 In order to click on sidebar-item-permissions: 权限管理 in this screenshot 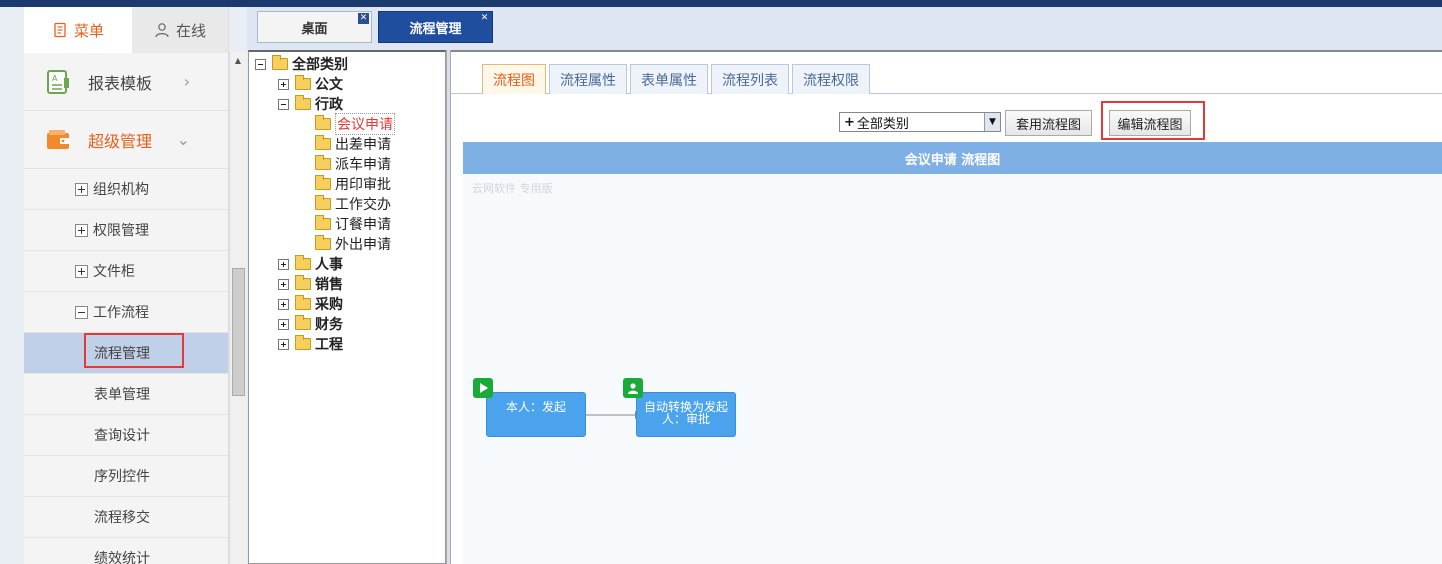, I will do `click(126, 230)`.